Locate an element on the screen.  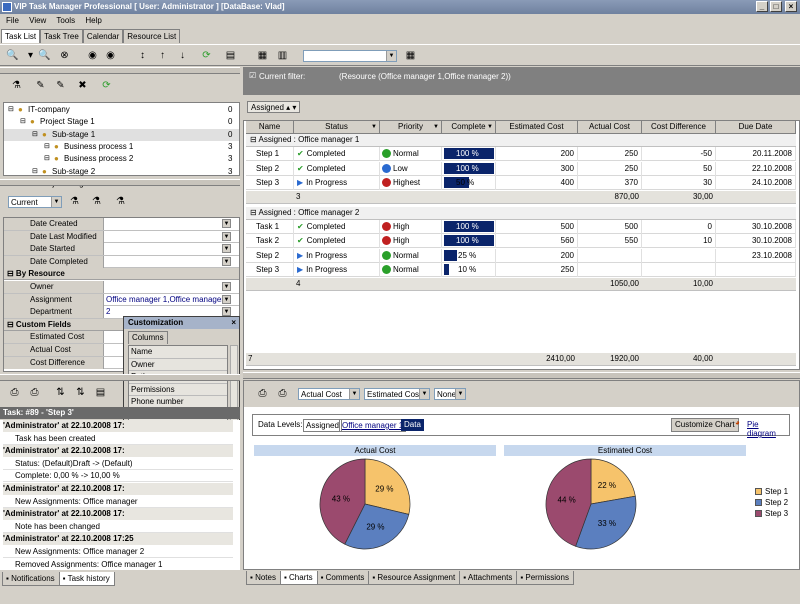
edit-task-icon: 🔍 is located at coordinates (44, 56).